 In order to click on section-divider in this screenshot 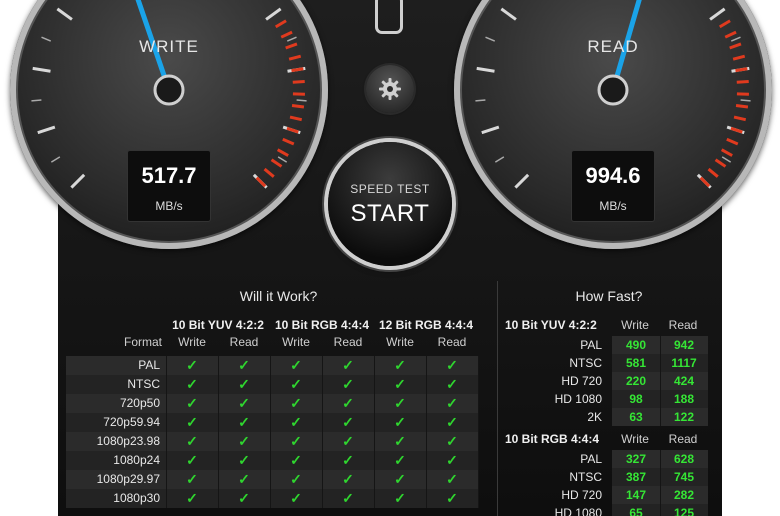, I will do `click(497, 398)`.